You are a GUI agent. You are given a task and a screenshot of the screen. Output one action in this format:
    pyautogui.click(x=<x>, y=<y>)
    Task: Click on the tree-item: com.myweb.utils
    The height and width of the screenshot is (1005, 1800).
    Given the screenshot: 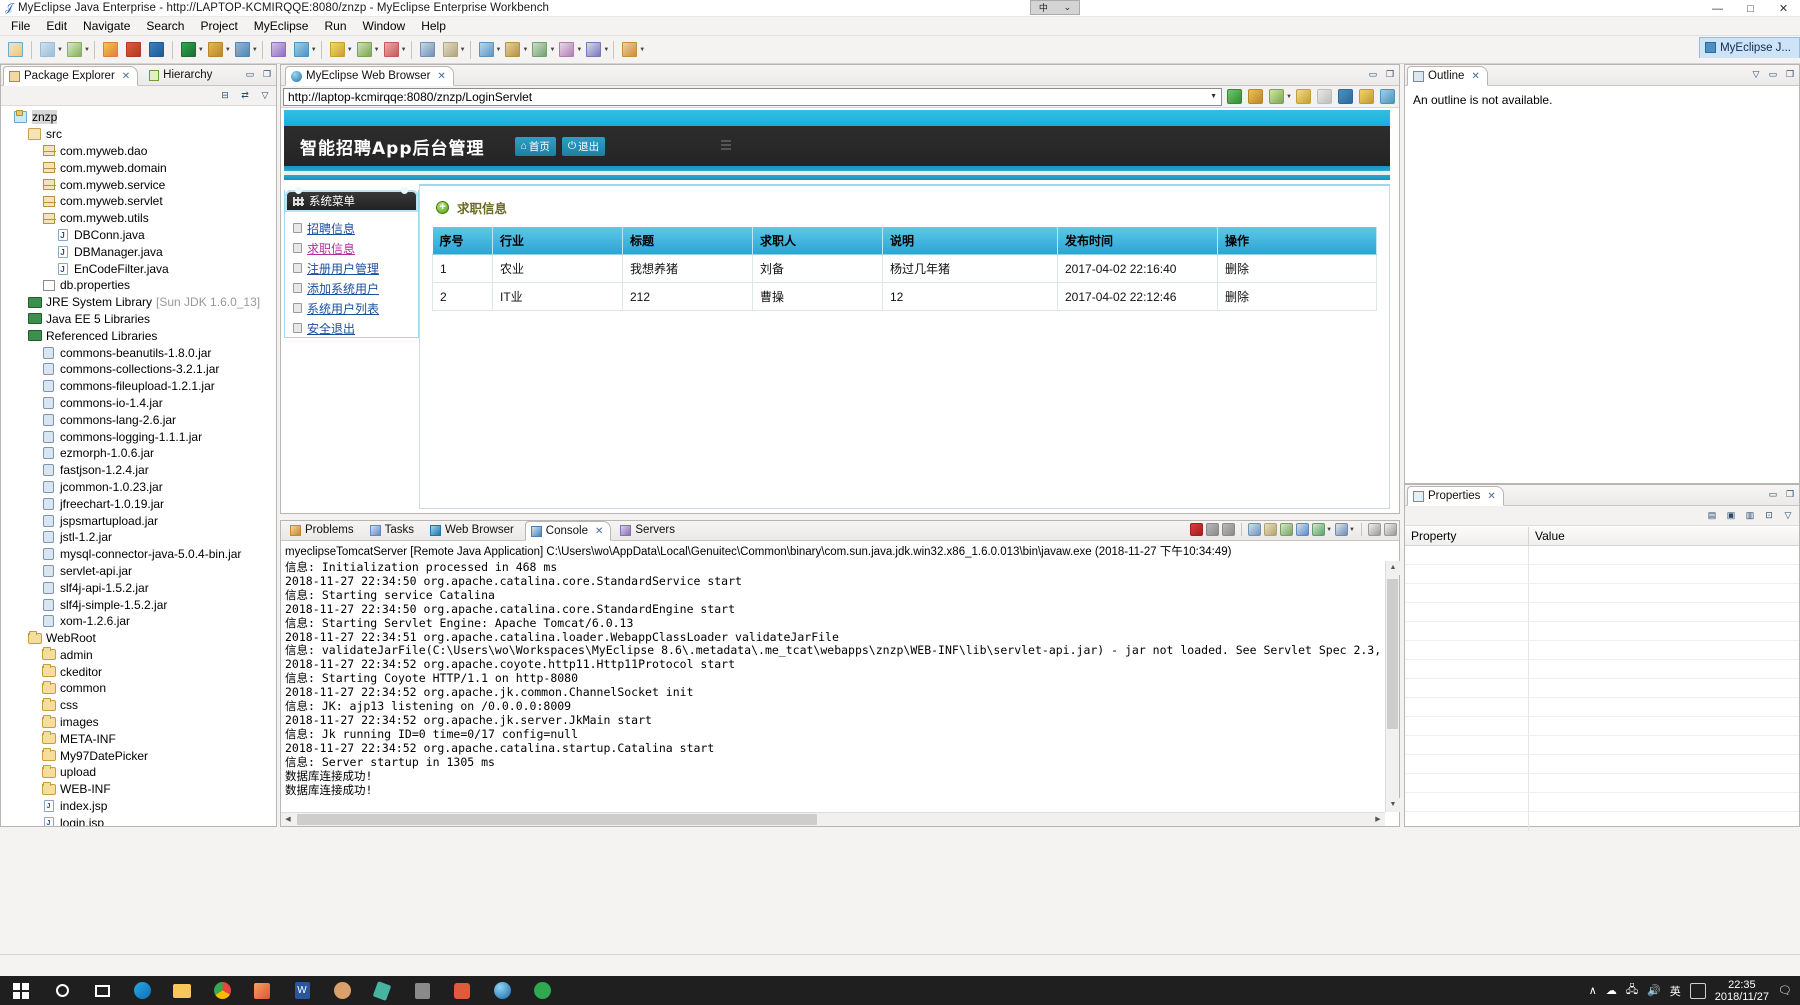 What is the action you would take?
    pyautogui.click(x=138, y=218)
    